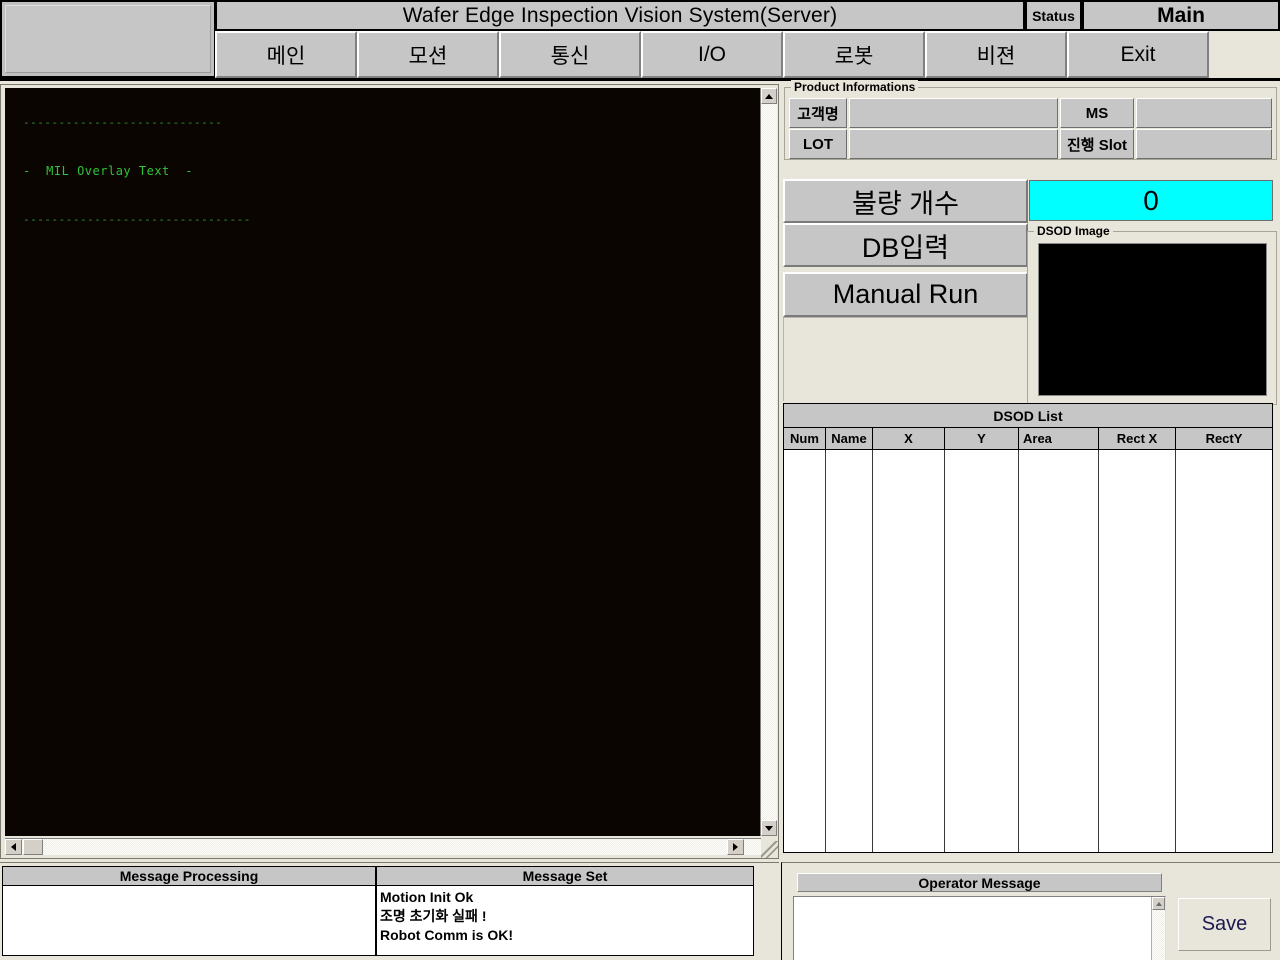 The height and width of the screenshot is (960, 1280). I want to click on tab-vision-label: 비젼, so click(996, 56).